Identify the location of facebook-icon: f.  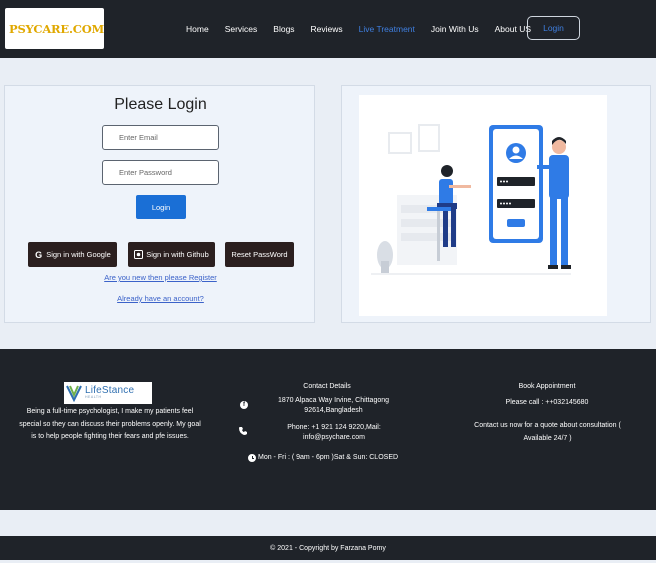
(244, 405).